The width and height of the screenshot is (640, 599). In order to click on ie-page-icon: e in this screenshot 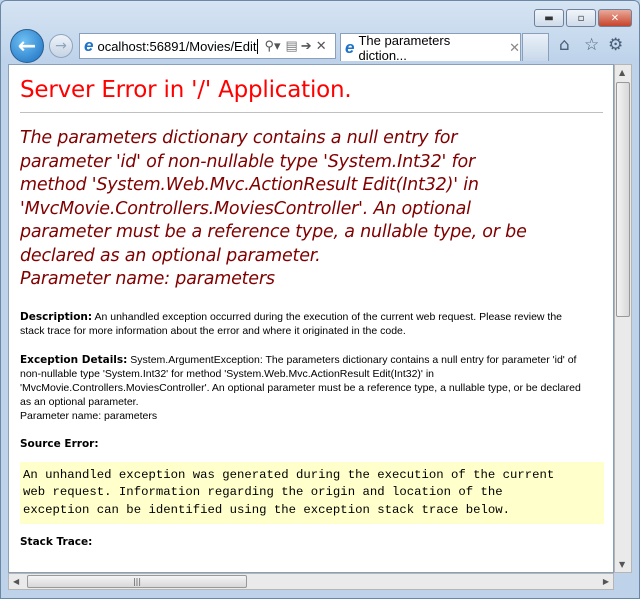, I will do `click(89, 45)`.